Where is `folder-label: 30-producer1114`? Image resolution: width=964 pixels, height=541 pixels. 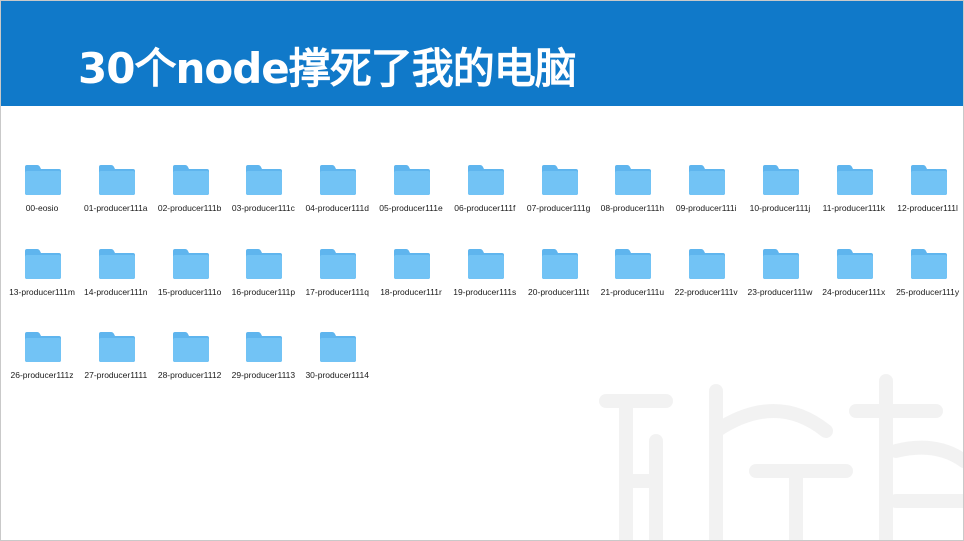
folder-label: 30-producer1114 is located at coordinates (337, 375).